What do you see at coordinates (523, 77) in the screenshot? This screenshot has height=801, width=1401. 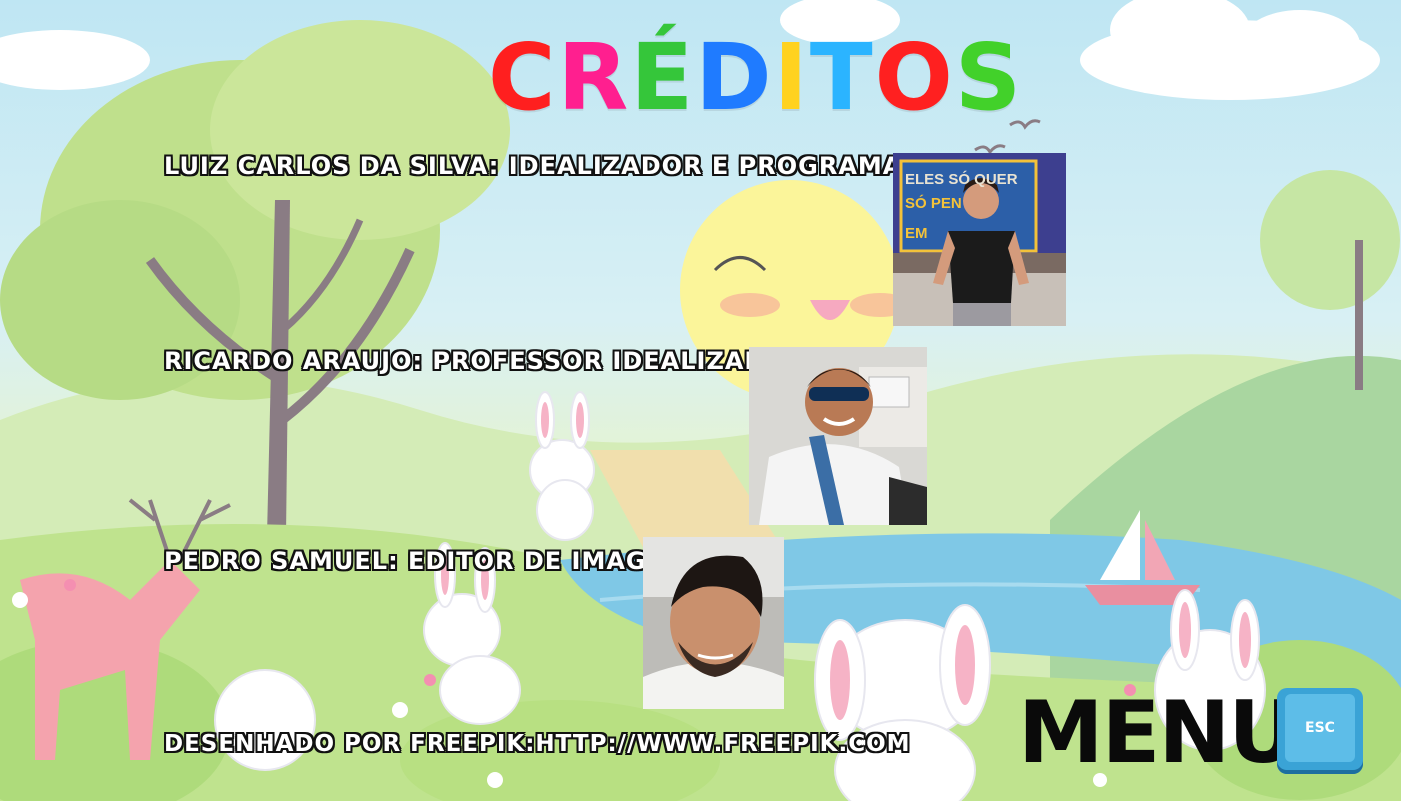 I see `title-letter: C` at bounding box center [523, 77].